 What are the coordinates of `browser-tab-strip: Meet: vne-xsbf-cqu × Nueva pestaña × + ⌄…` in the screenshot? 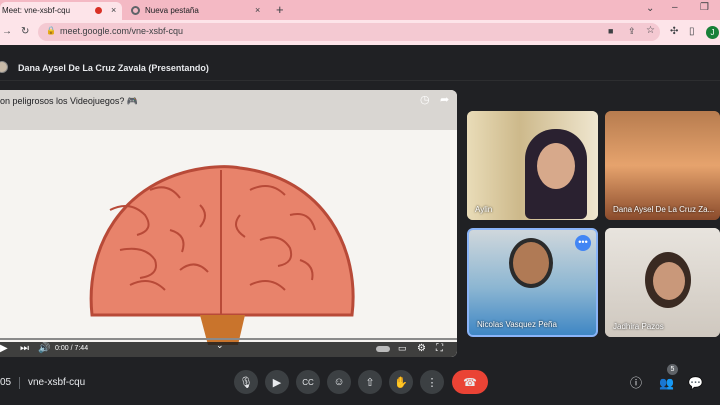 It's located at (360, 10).